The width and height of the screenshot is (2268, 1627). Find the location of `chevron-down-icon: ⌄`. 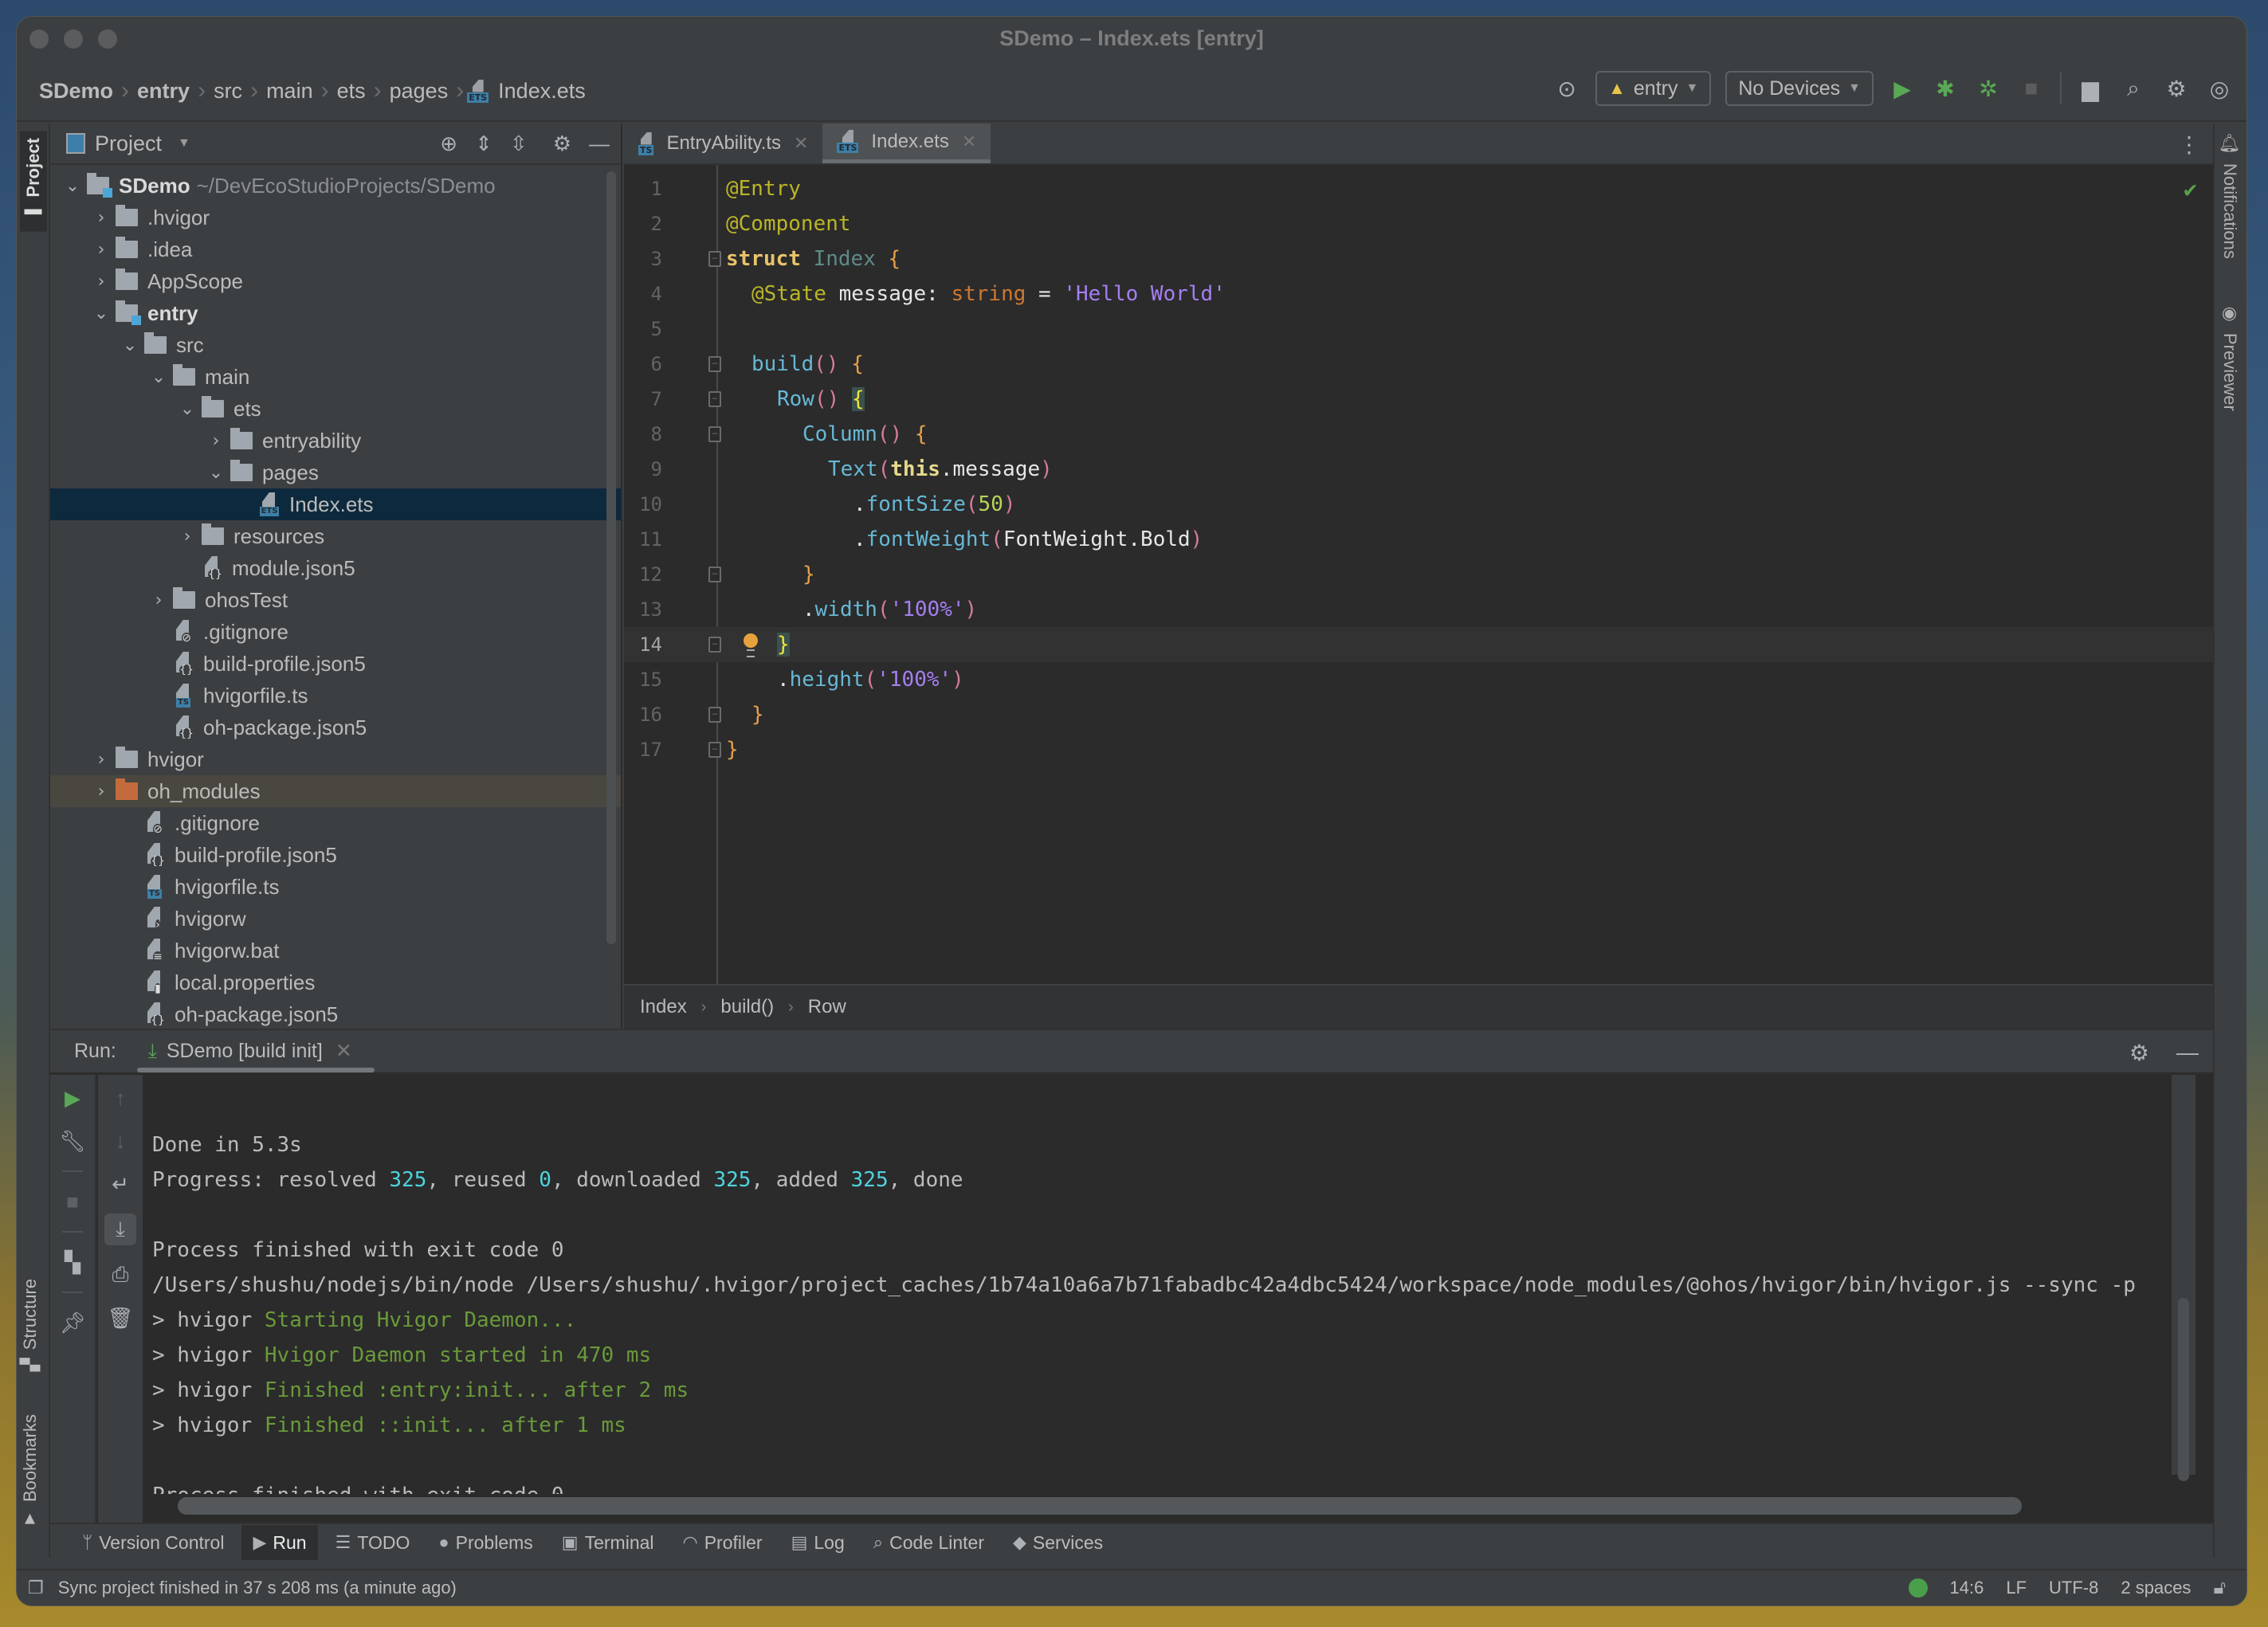

chevron-down-icon: ⌄ is located at coordinates (72, 186).